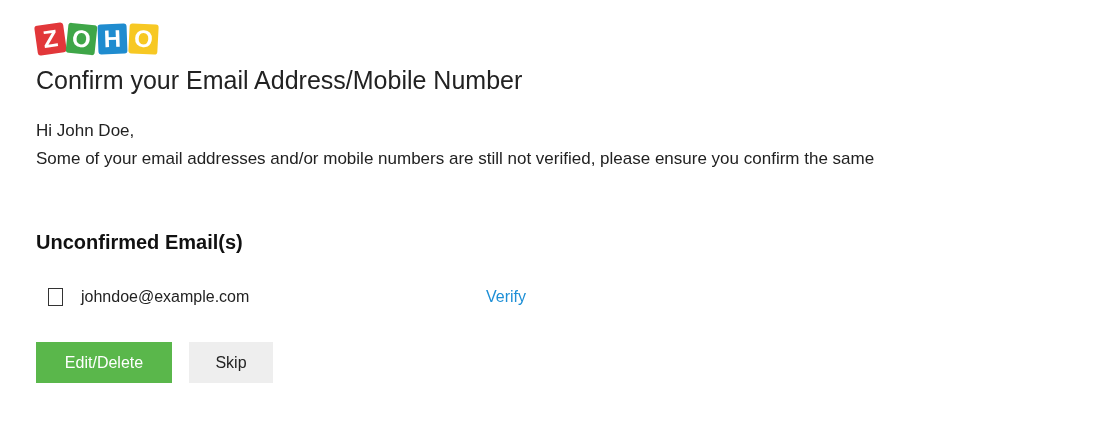  Describe the element at coordinates (506, 297) in the screenshot. I see `verify-link: Verify` at that location.